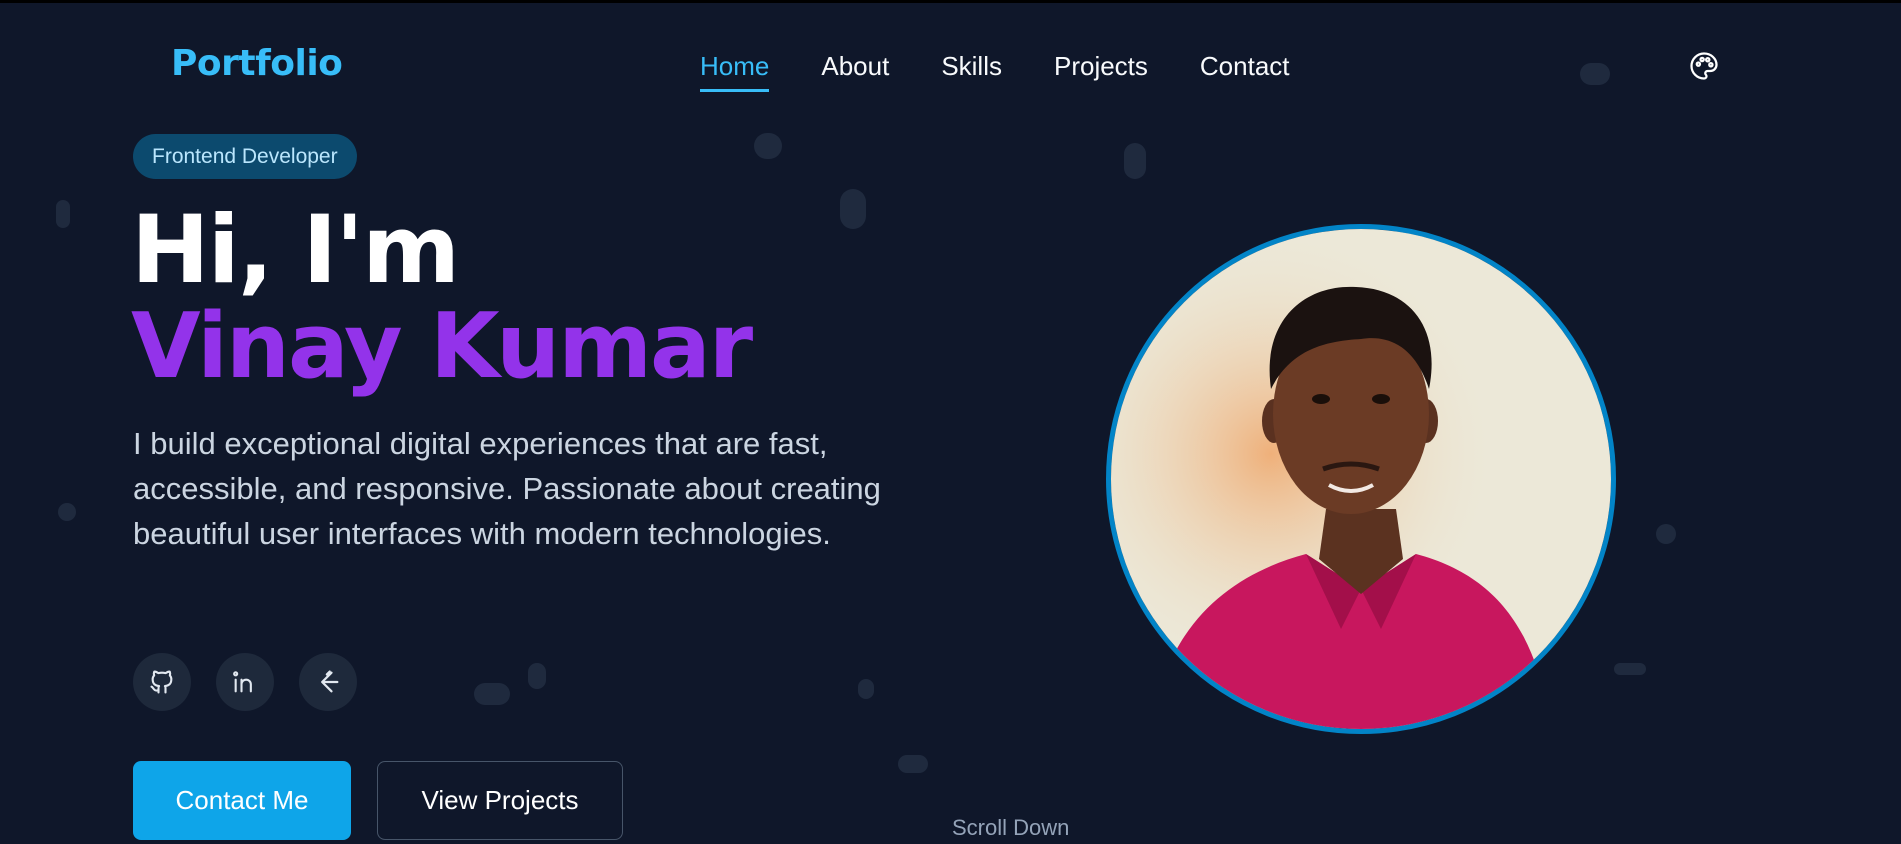 Image resolution: width=1901 pixels, height=844 pixels. What do you see at coordinates (1010, 828) in the screenshot?
I see `scroll-down-hint: Scroll Down` at bounding box center [1010, 828].